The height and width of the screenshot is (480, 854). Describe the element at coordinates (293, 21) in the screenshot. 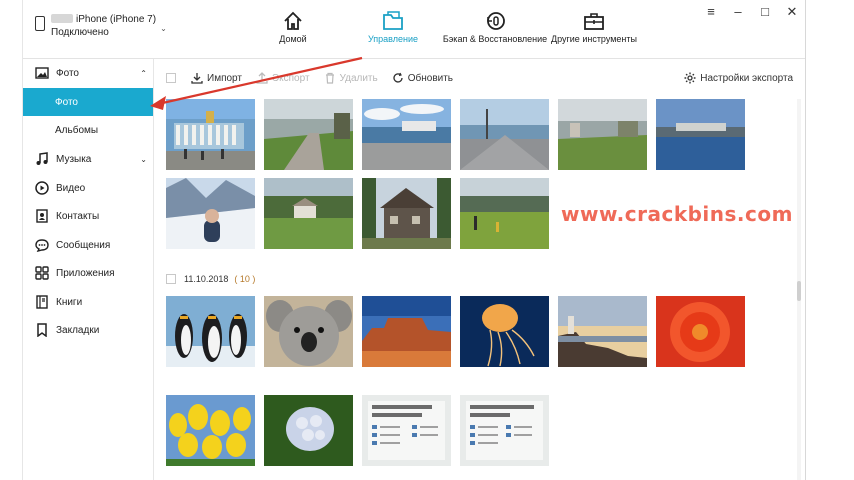

I see `home-icon` at that location.